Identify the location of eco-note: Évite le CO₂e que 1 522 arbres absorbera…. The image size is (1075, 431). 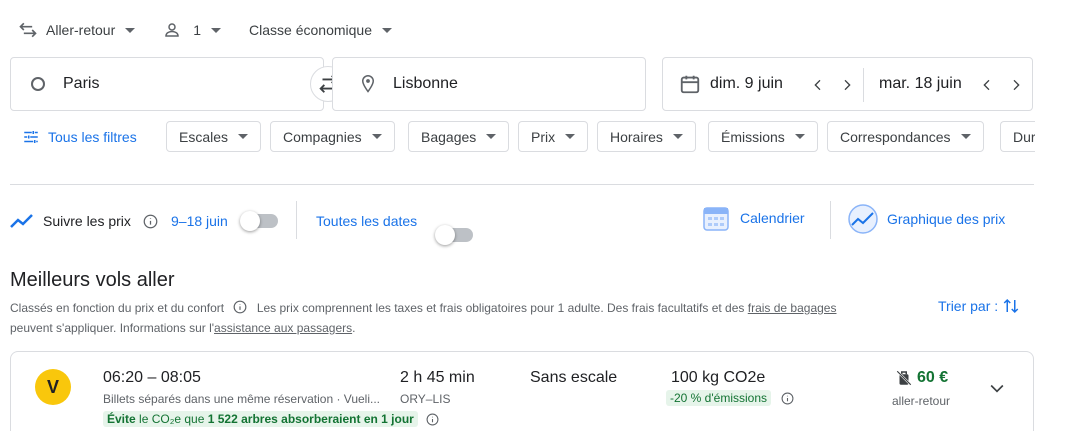
(271, 419).